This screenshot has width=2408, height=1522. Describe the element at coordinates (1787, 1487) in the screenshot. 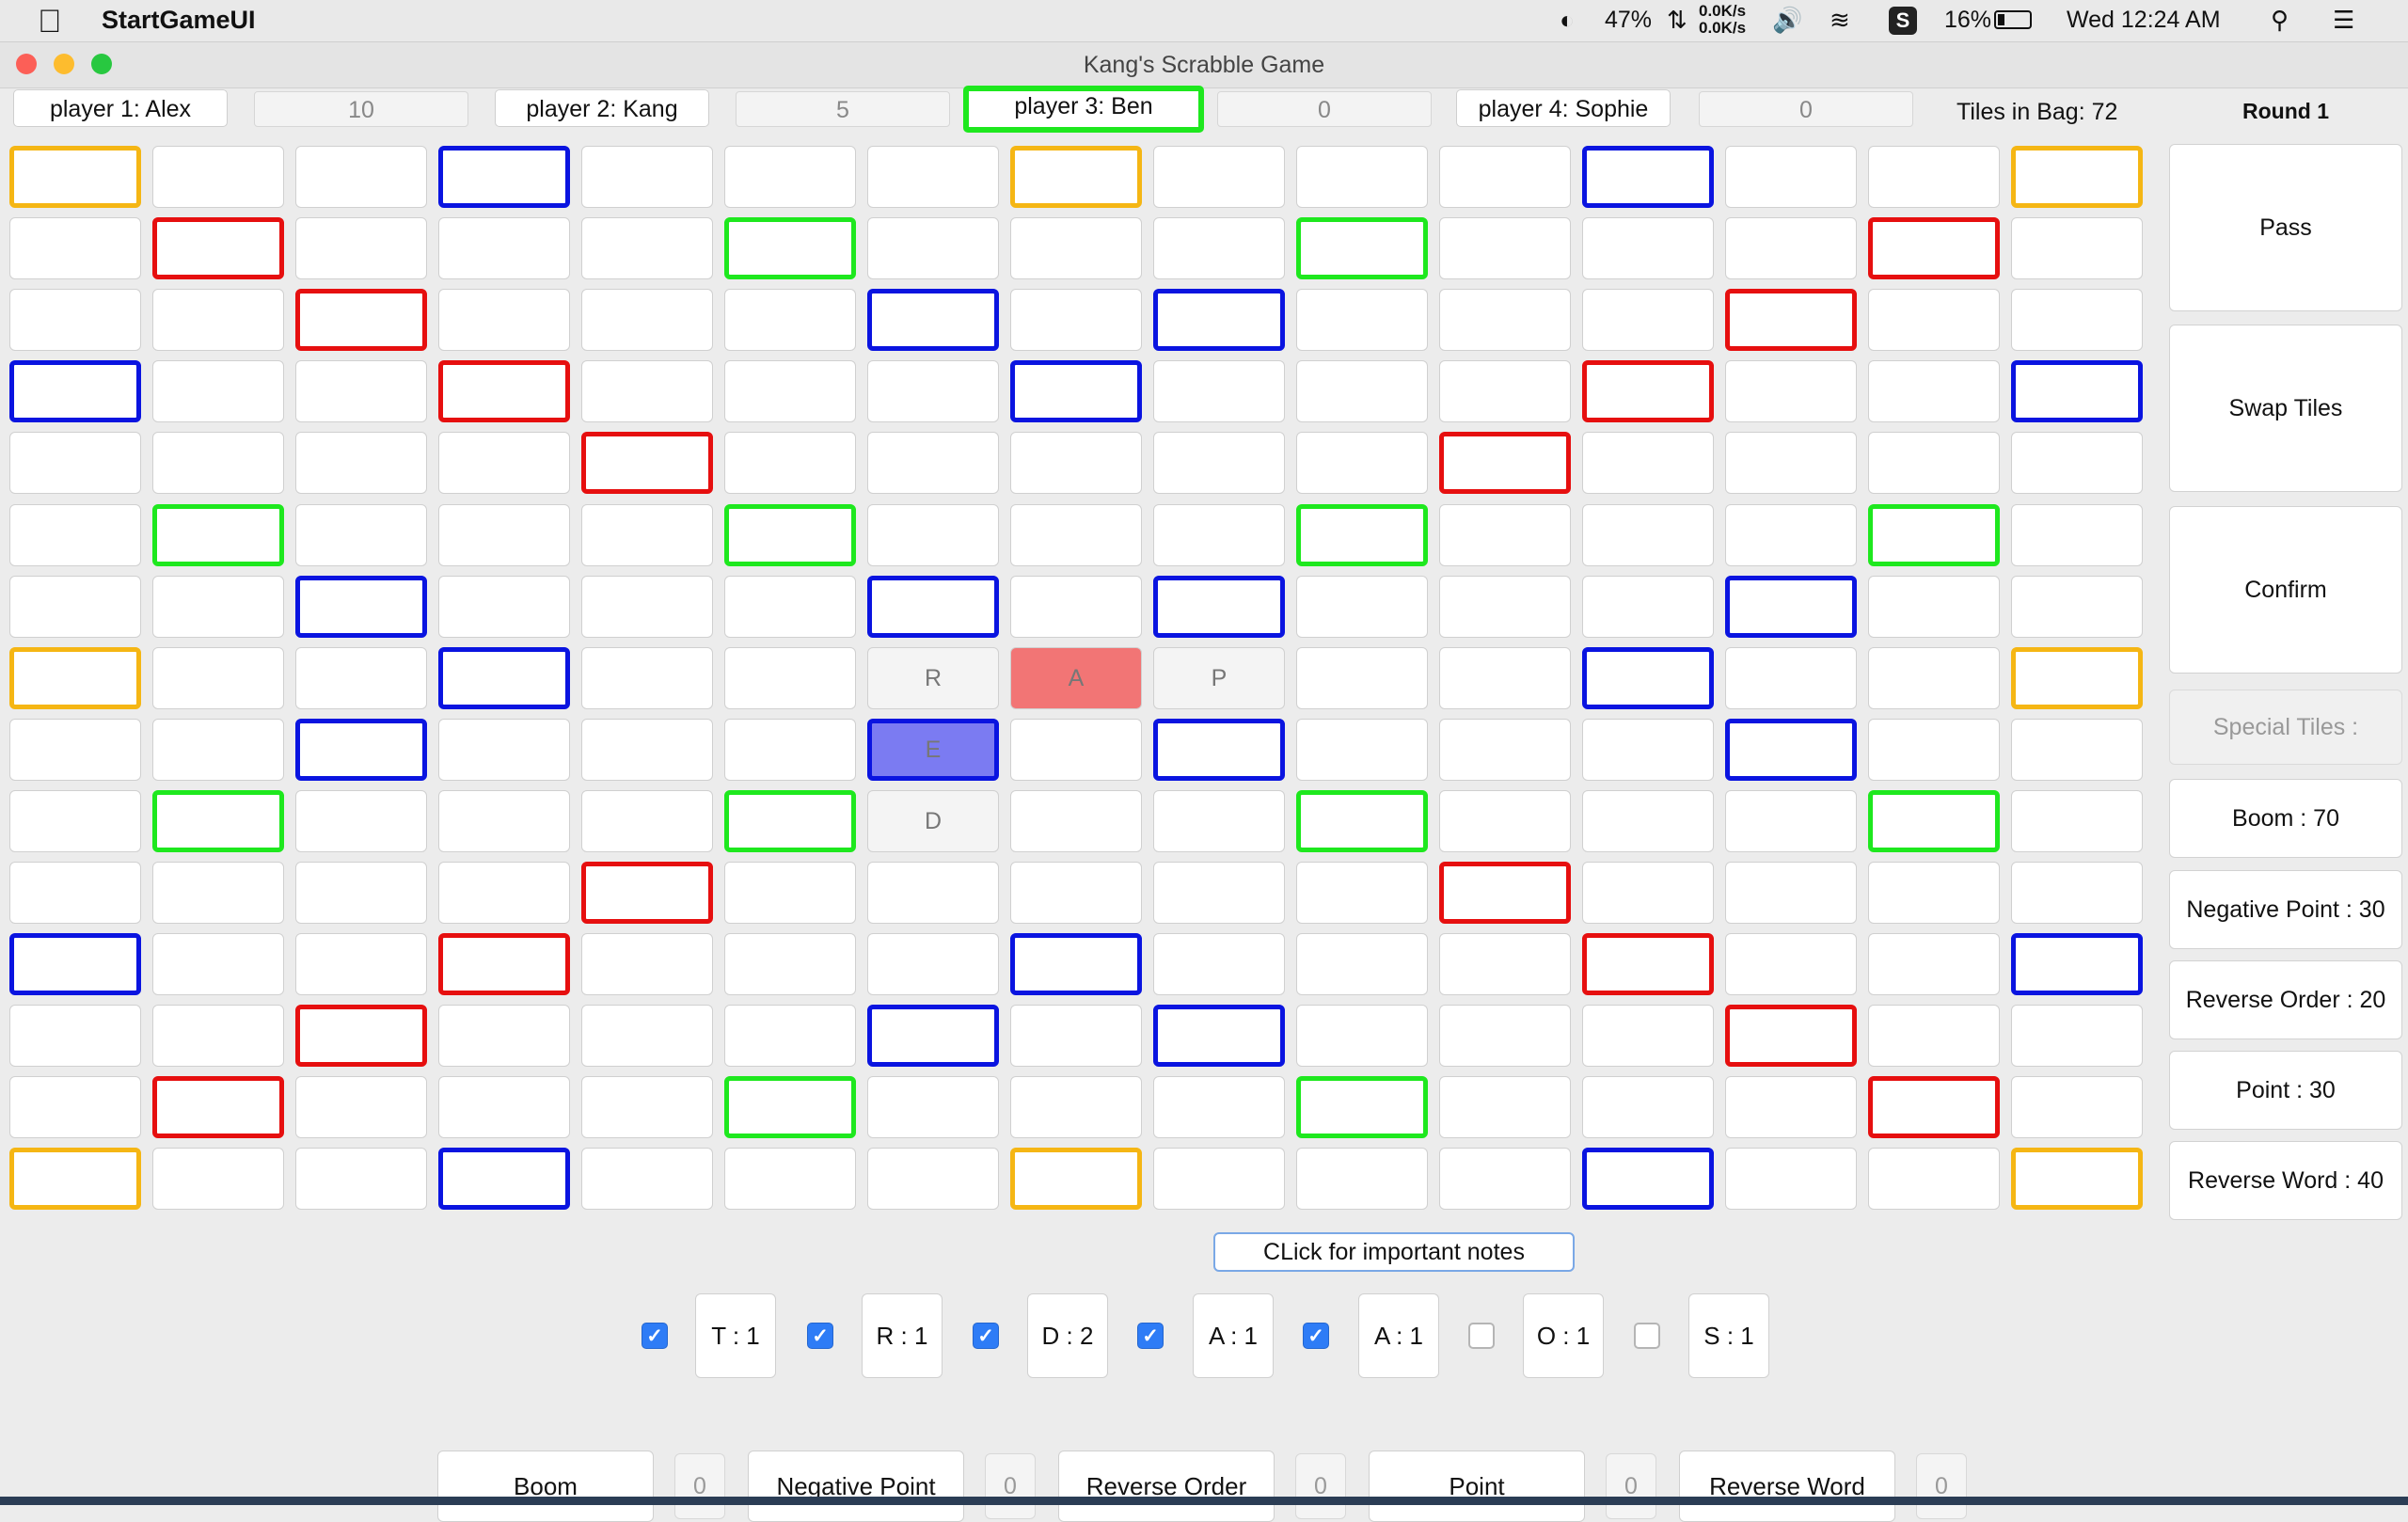

I see `use-reverse-word-button: Reverse Word` at that location.